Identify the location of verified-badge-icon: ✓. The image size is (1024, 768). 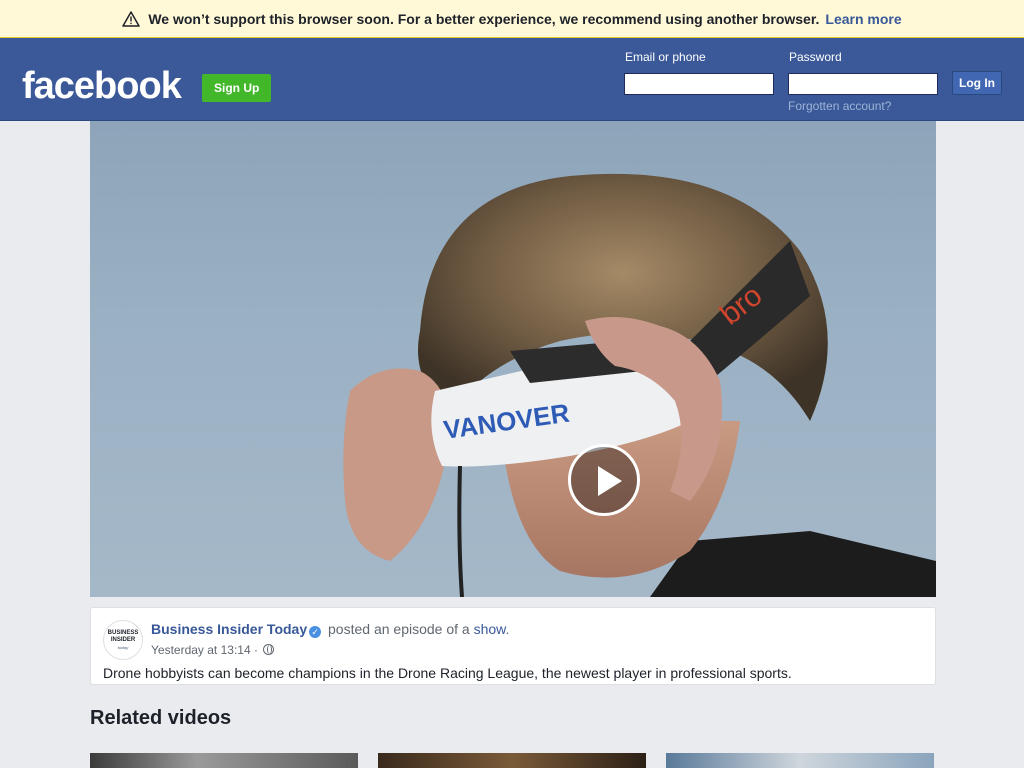
(315, 632).